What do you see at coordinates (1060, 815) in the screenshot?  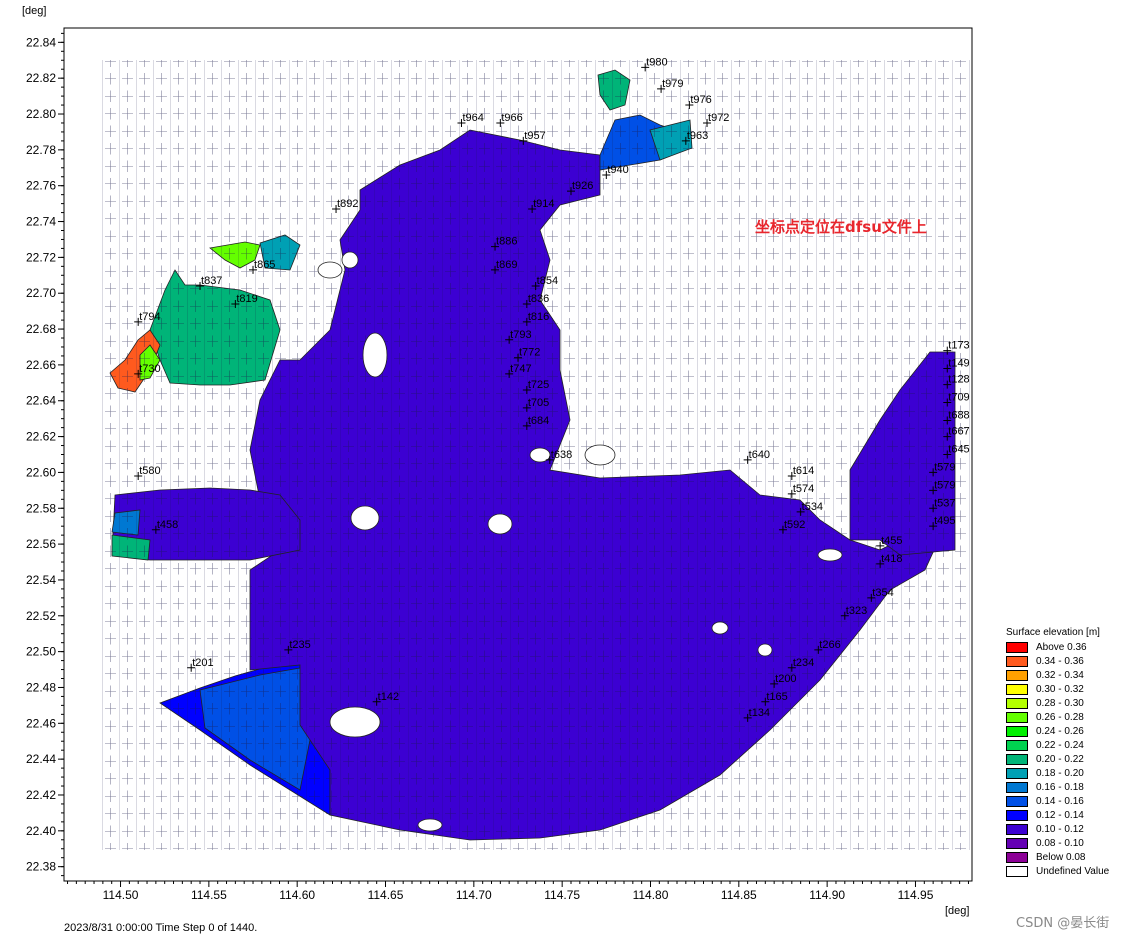 I see `legend-label: 0.12 - 0.14` at bounding box center [1060, 815].